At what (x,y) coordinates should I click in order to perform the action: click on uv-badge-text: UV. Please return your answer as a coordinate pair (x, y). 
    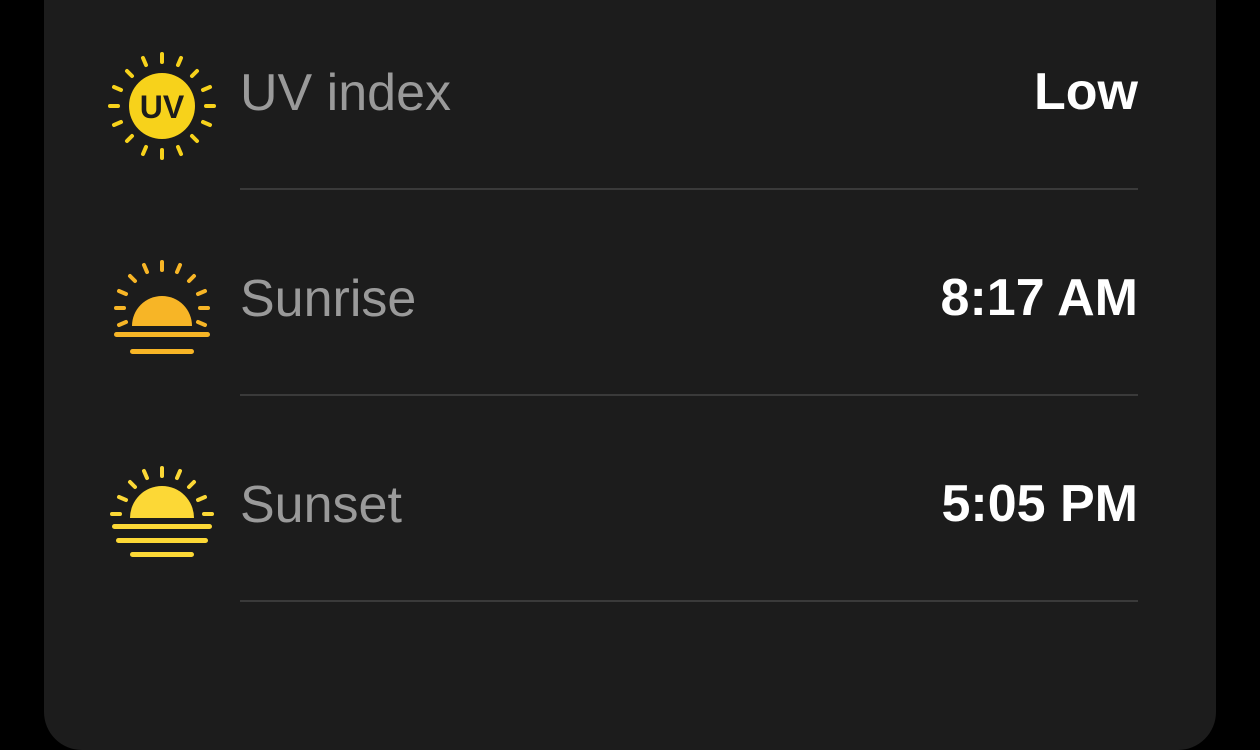
    Looking at the image, I should click on (162, 107).